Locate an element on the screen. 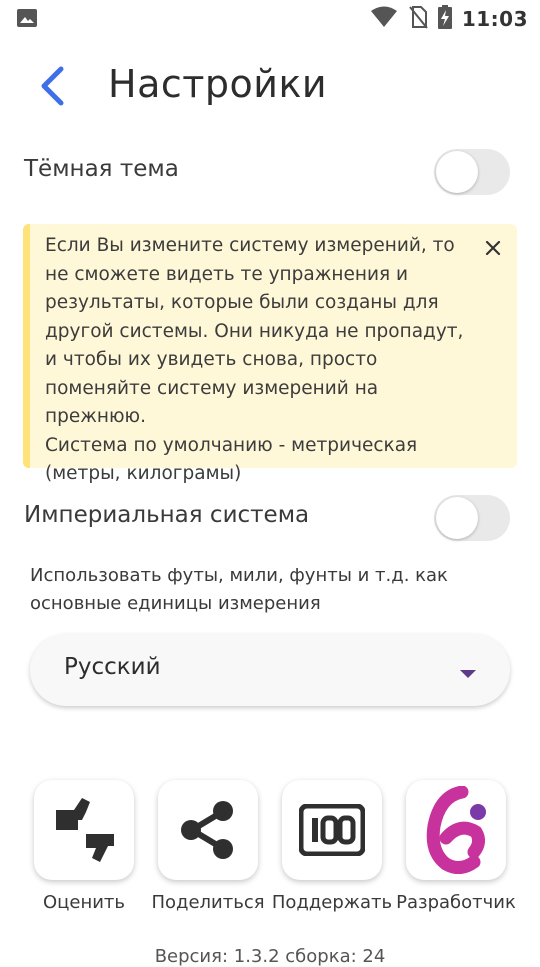 The image size is (540, 967). version-text: Версия: 1.3.2 сборка: 24 is located at coordinates (270, 956).